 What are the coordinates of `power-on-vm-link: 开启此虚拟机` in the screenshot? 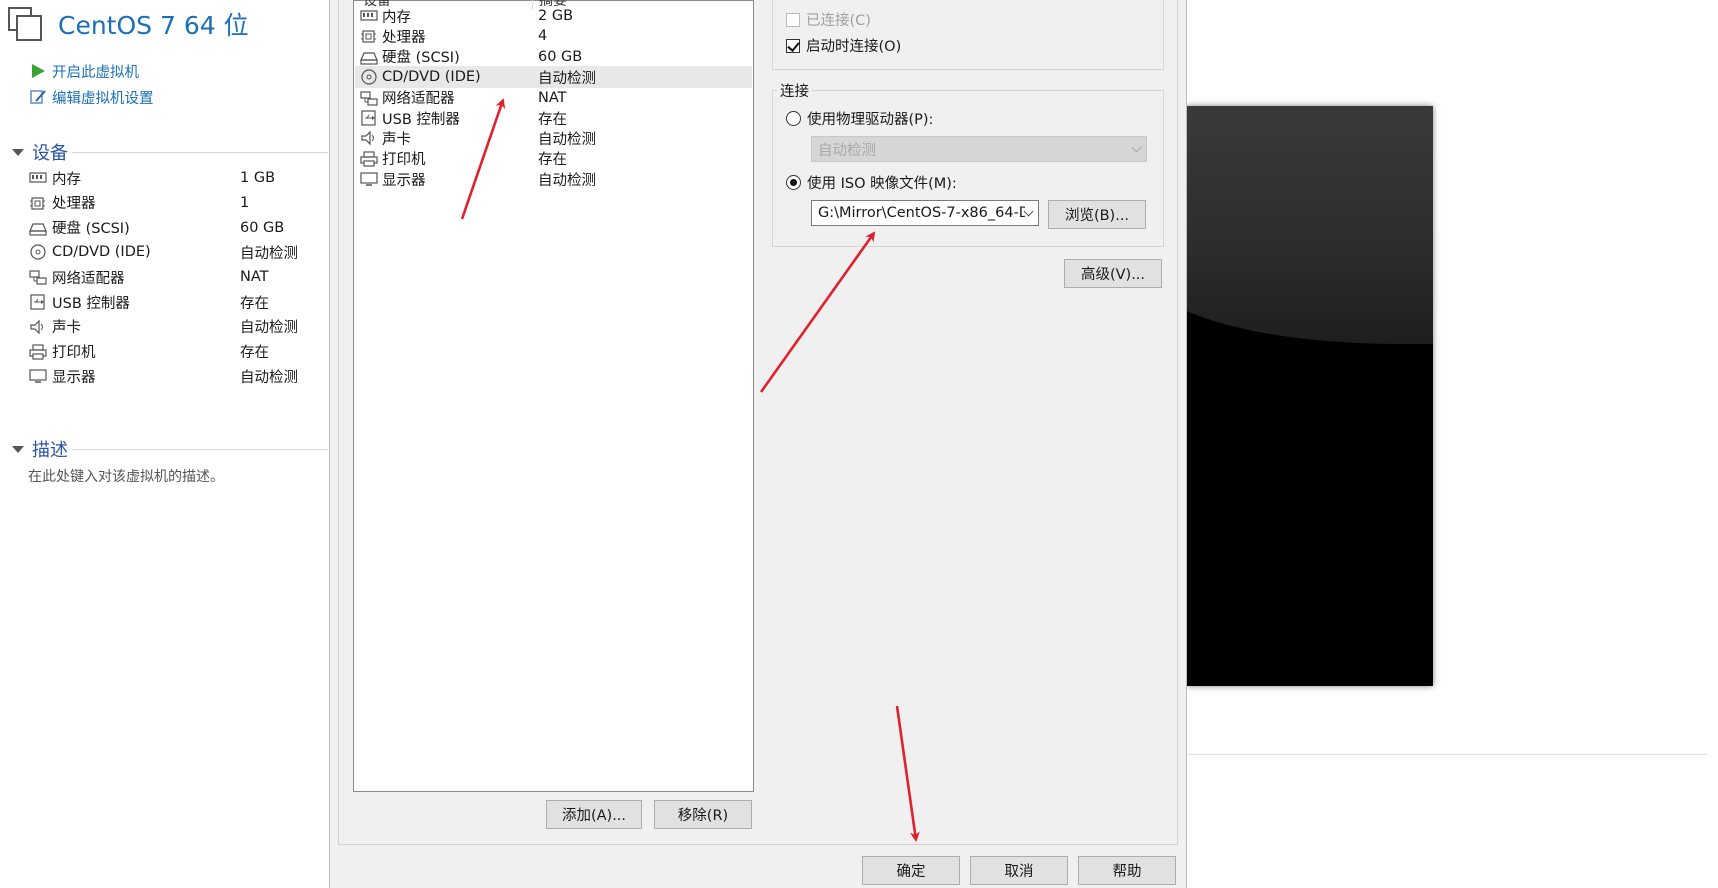 It's located at (84, 71).